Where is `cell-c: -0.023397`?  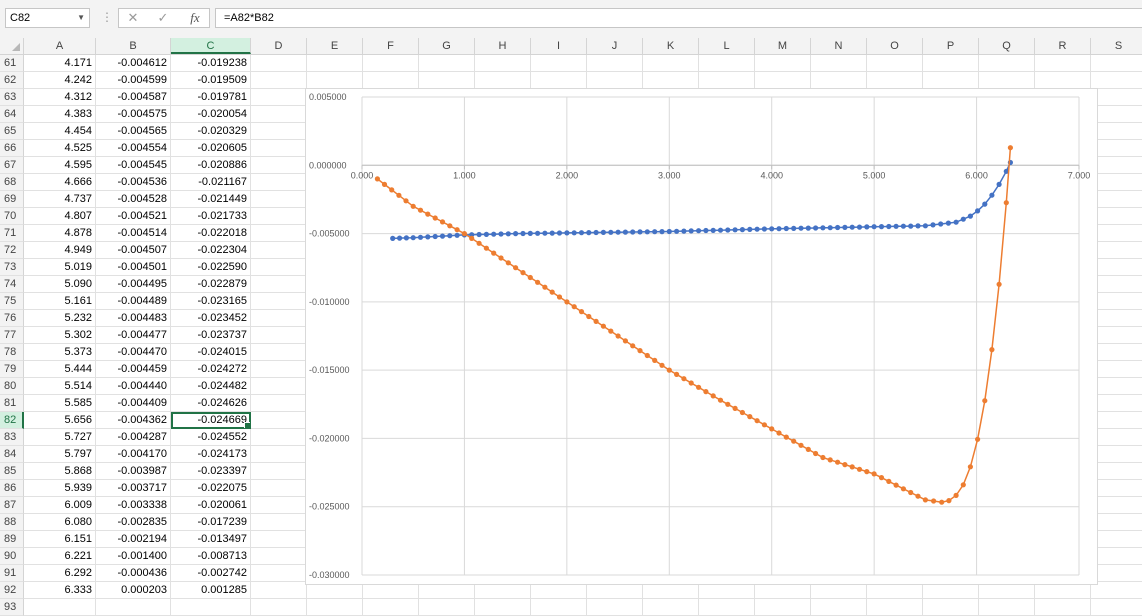
cell-c: -0.023397 is located at coordinates (211, 471).